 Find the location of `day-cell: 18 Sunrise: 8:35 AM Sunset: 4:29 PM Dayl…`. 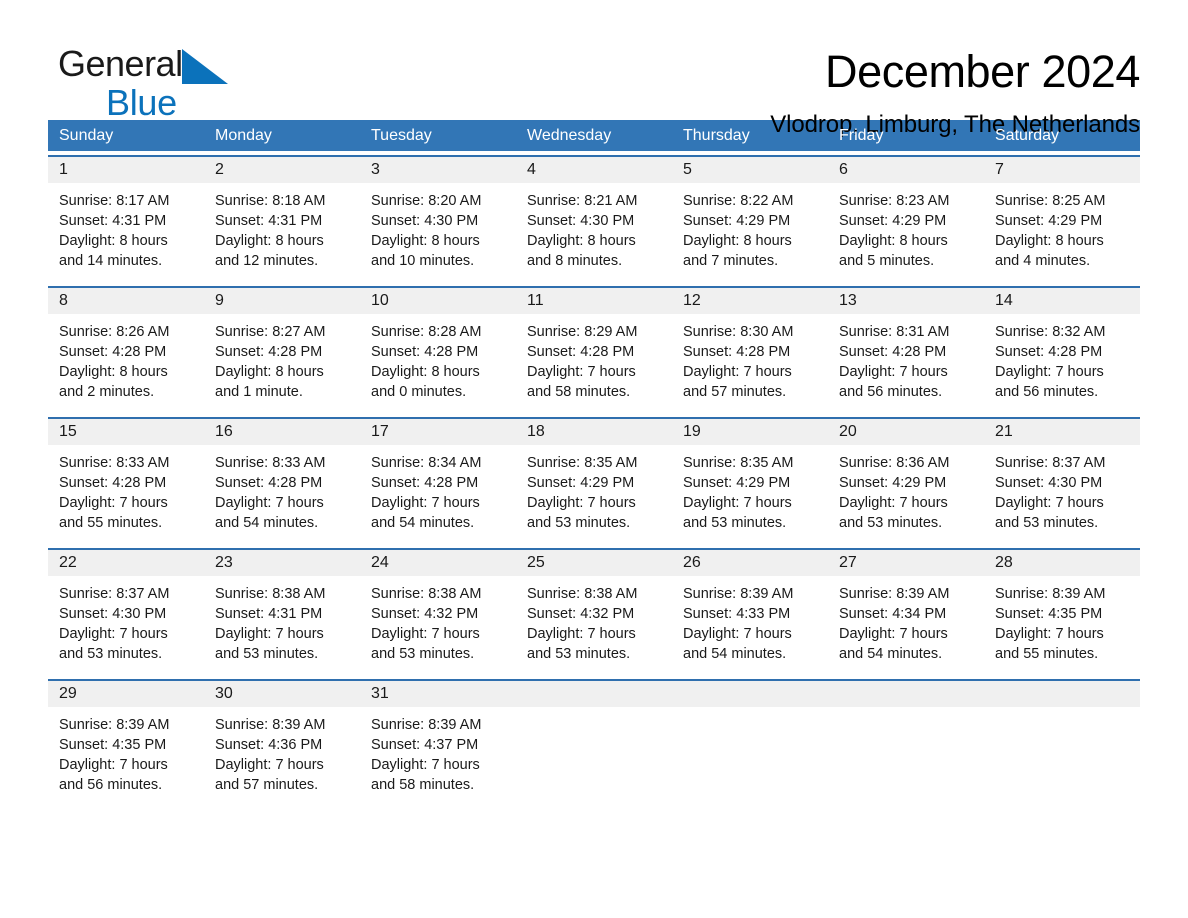

day-cell: 18 Sunrise: 8:35 AM Sunset: 4:29 PM Dayl… is located at coordinates (594, 481).